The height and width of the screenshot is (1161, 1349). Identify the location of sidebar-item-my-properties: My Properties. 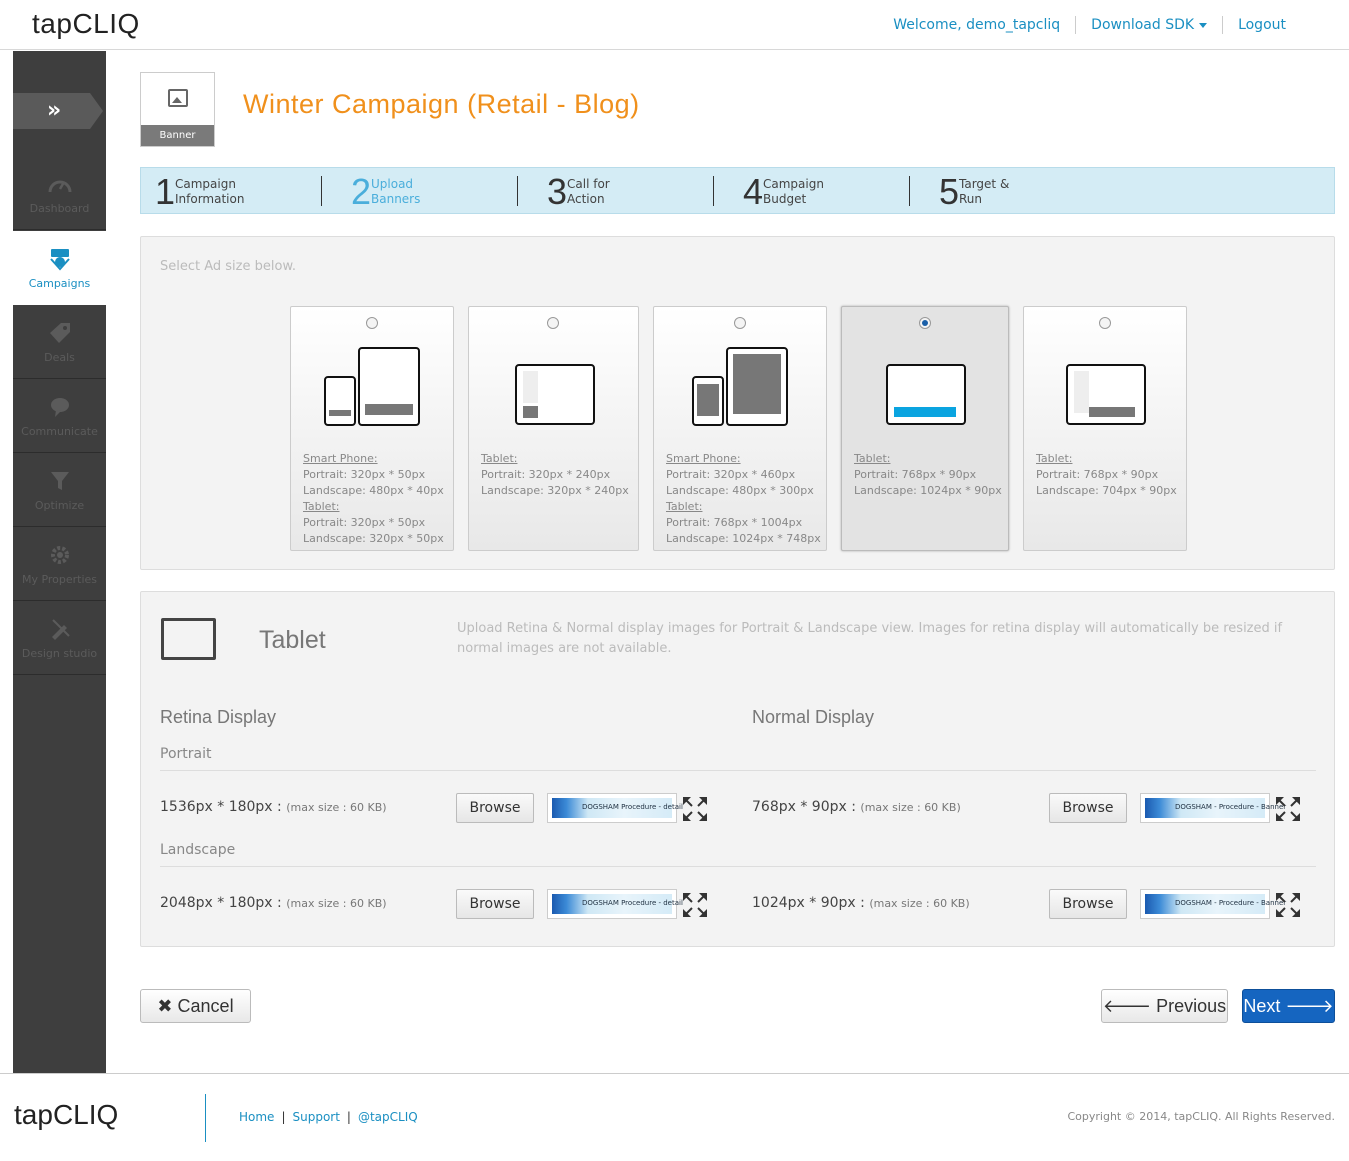
(59, 564).